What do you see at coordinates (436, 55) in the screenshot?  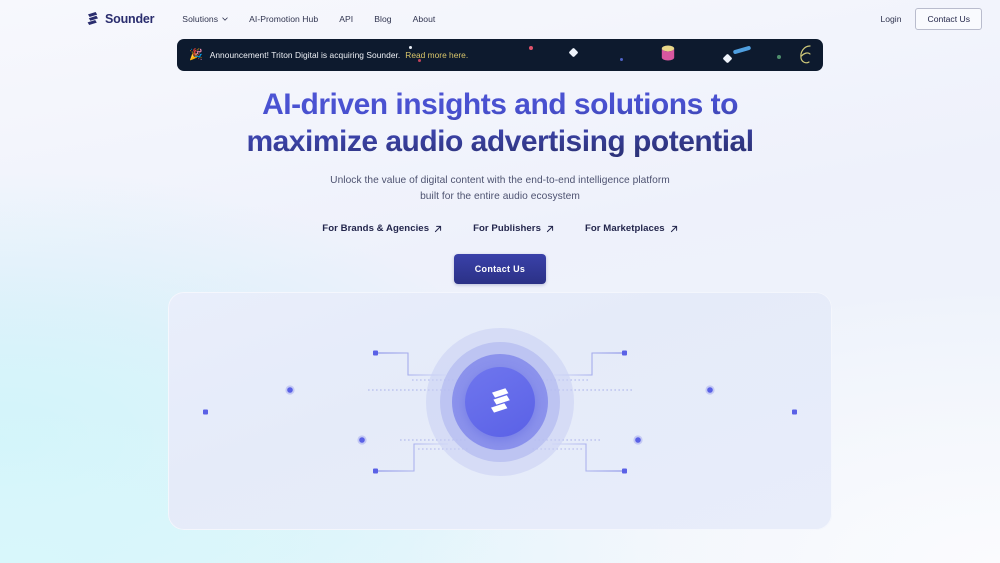 I see `read-more-link: Read more here.` at bounding box center [436, 55].